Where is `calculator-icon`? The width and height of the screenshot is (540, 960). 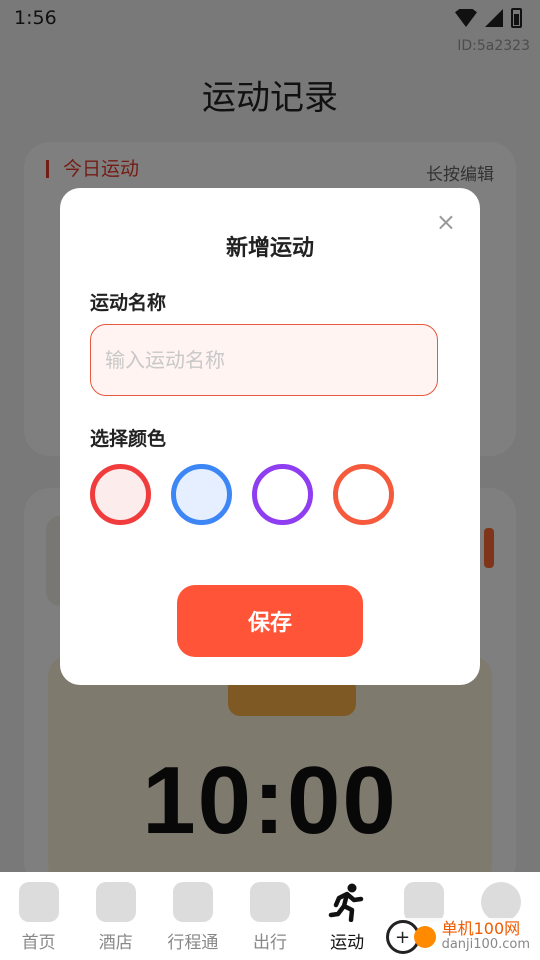 calculator-icon is located at coordinates (424, 902).